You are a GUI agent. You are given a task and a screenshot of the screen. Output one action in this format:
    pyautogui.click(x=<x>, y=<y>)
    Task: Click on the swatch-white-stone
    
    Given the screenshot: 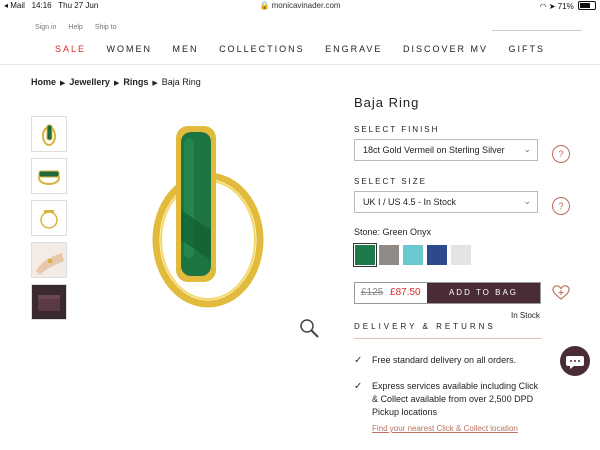 What is the action you would take?
    pyautogui.click(x=461, y=255)
    